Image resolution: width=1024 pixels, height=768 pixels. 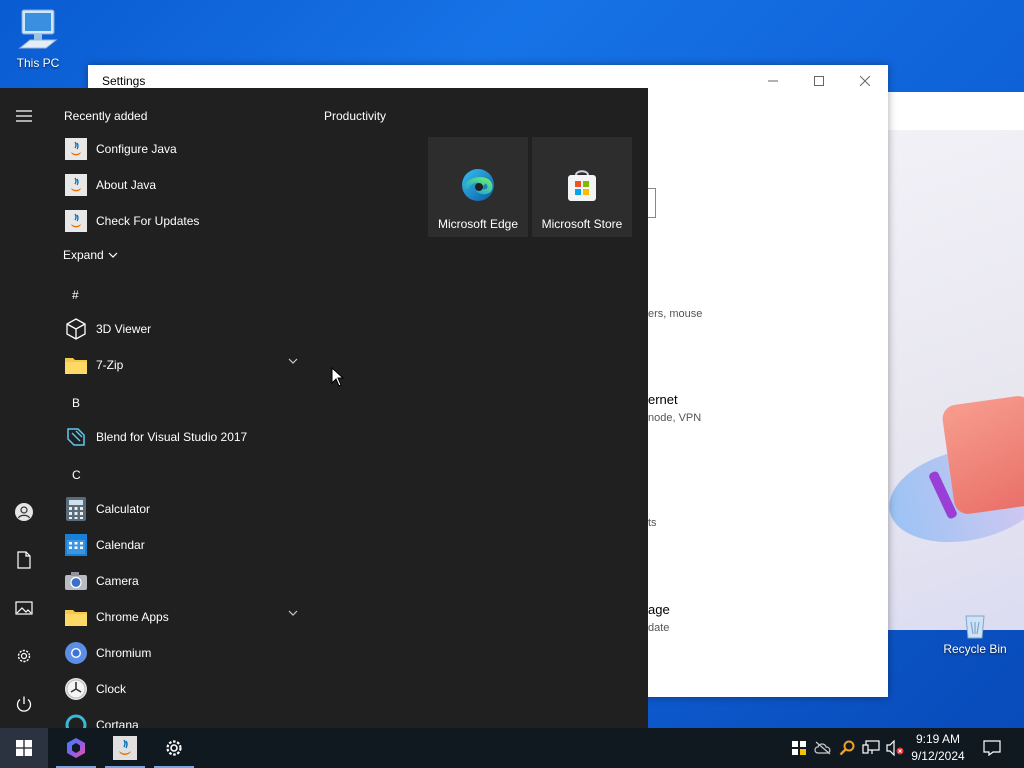 I want to click on expand-button: Expand, so click(x=90, y=255).